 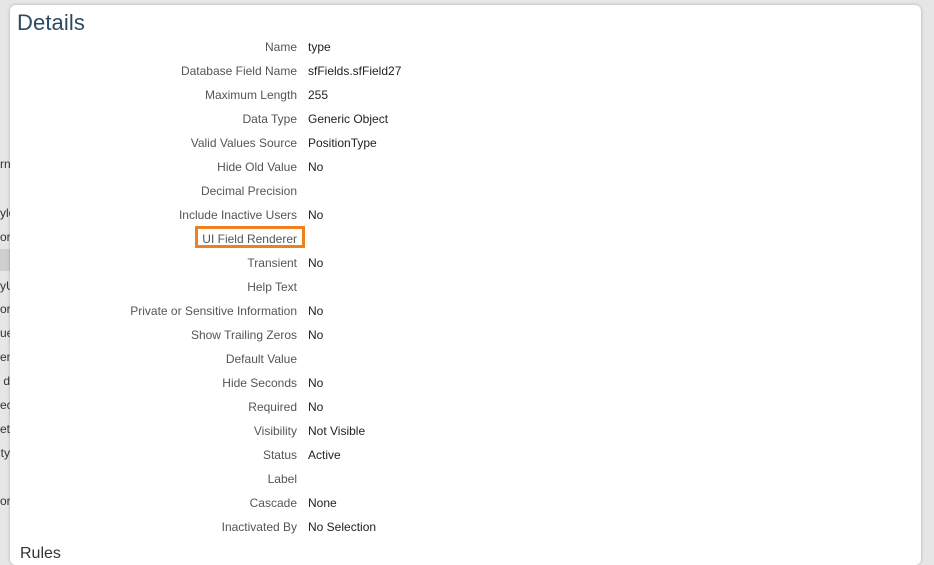 I want to click on detail-row: Status Active, so click(x=460, y=455).